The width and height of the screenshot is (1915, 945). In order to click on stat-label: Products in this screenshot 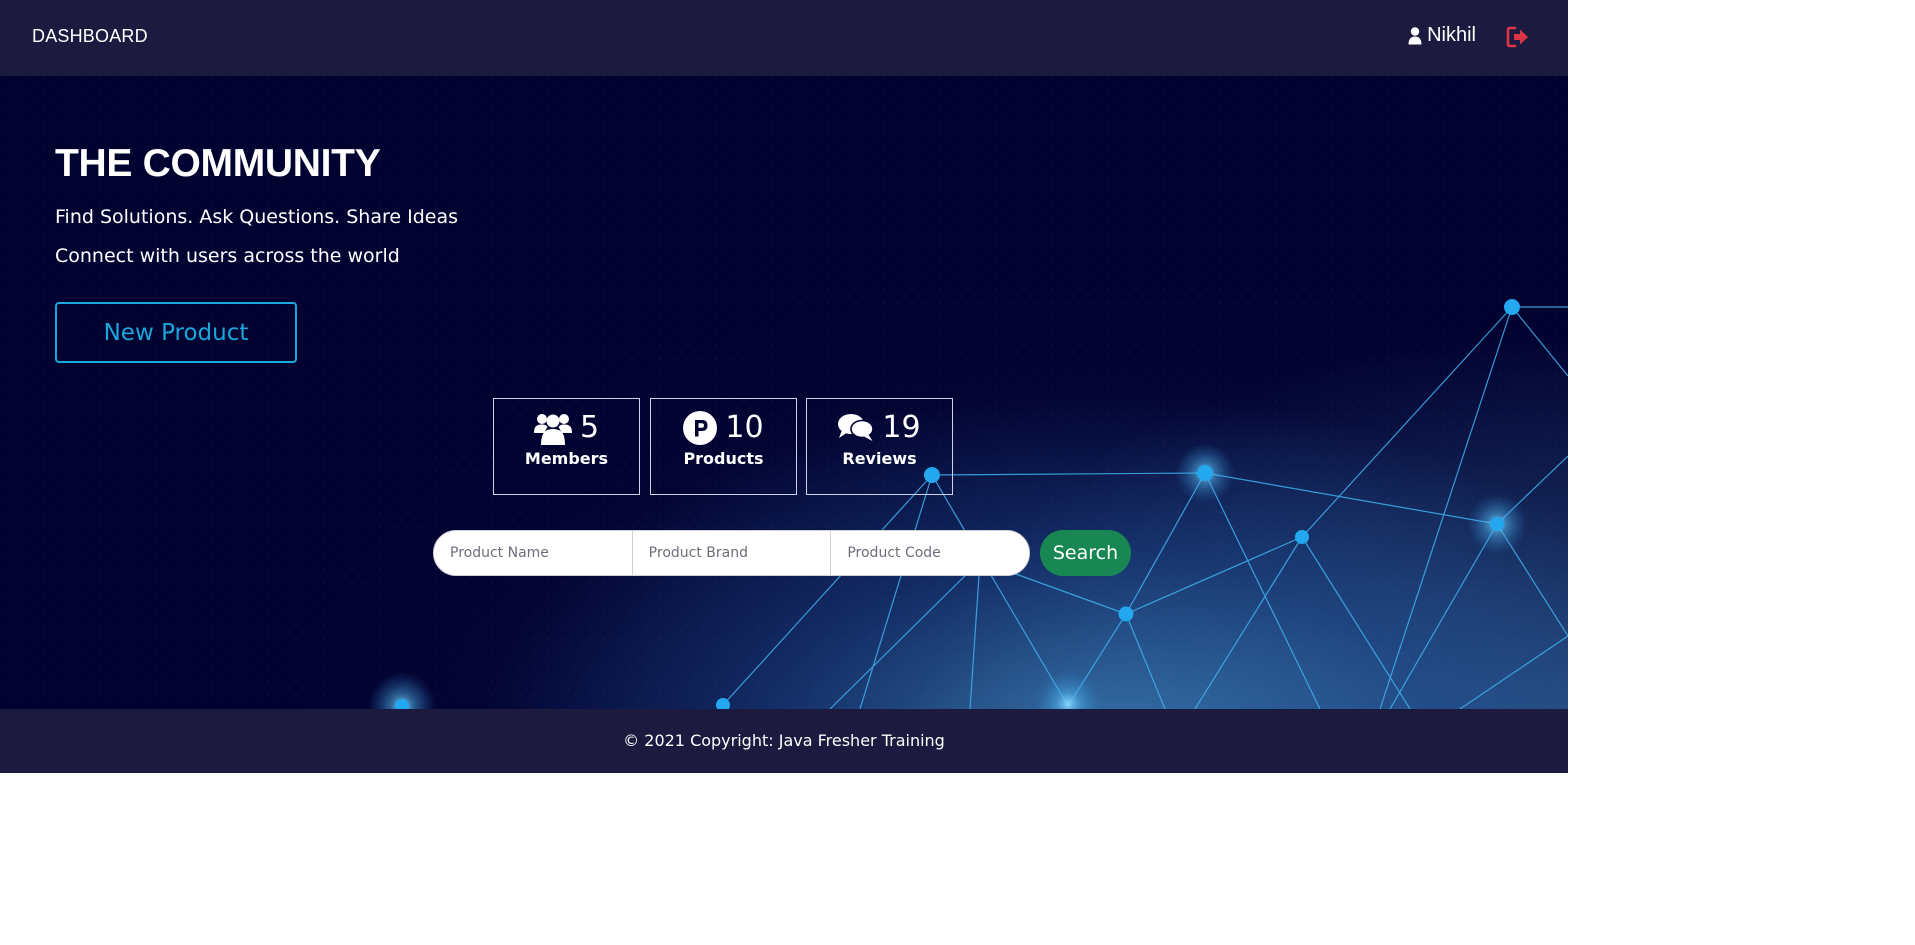, I will do `click(723, 458)`.